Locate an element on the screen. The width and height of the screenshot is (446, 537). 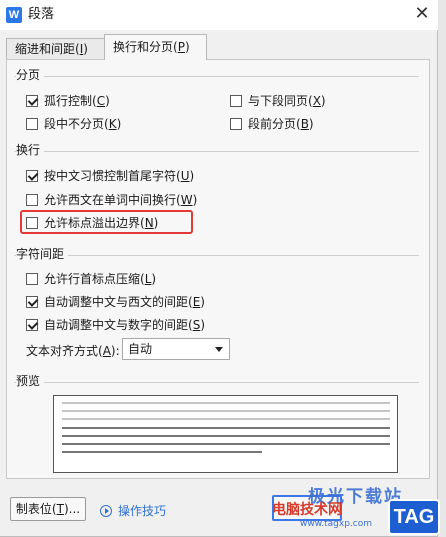
tab-label: 缩进和间距( is located at coordinates (47, 49).